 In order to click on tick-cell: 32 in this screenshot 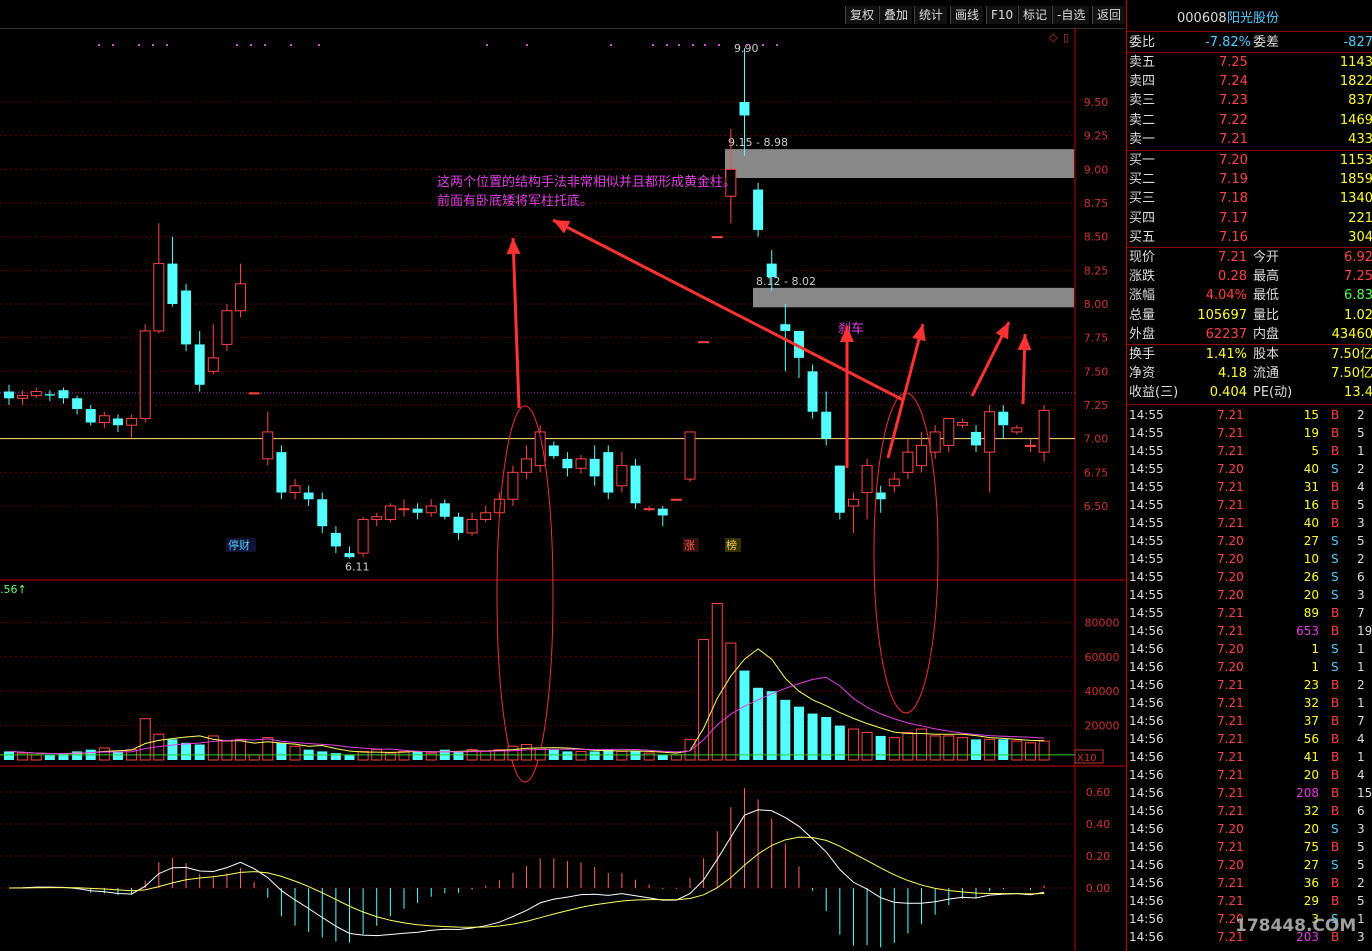, I will do `click(1311, 811)`.